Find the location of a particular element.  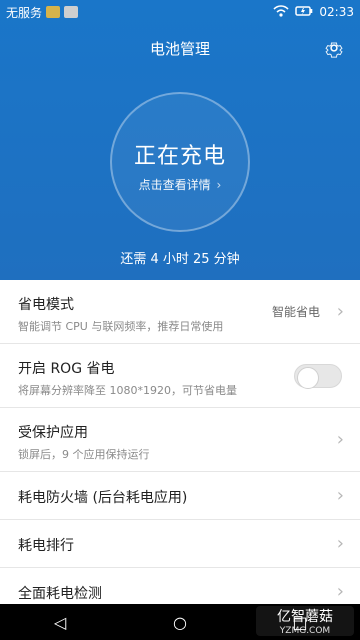

status-left: 无服务 is located at coordinates (42, 12).